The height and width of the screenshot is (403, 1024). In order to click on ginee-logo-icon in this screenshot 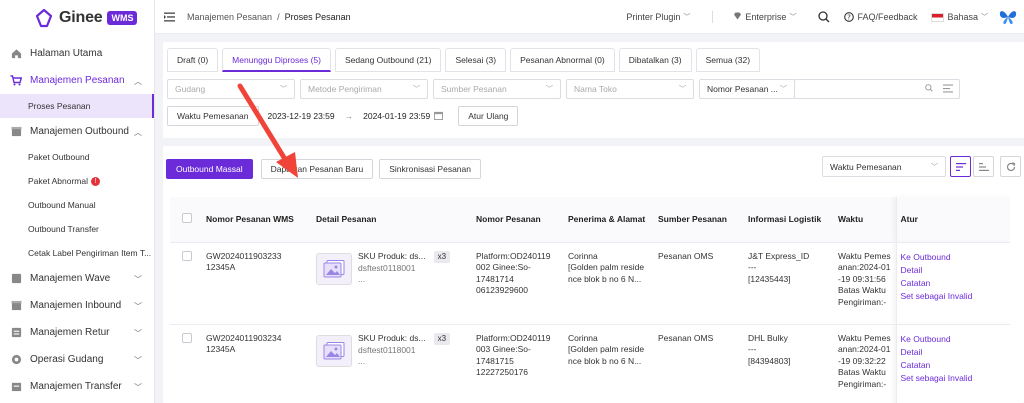, I will do `click(44, 18)`.